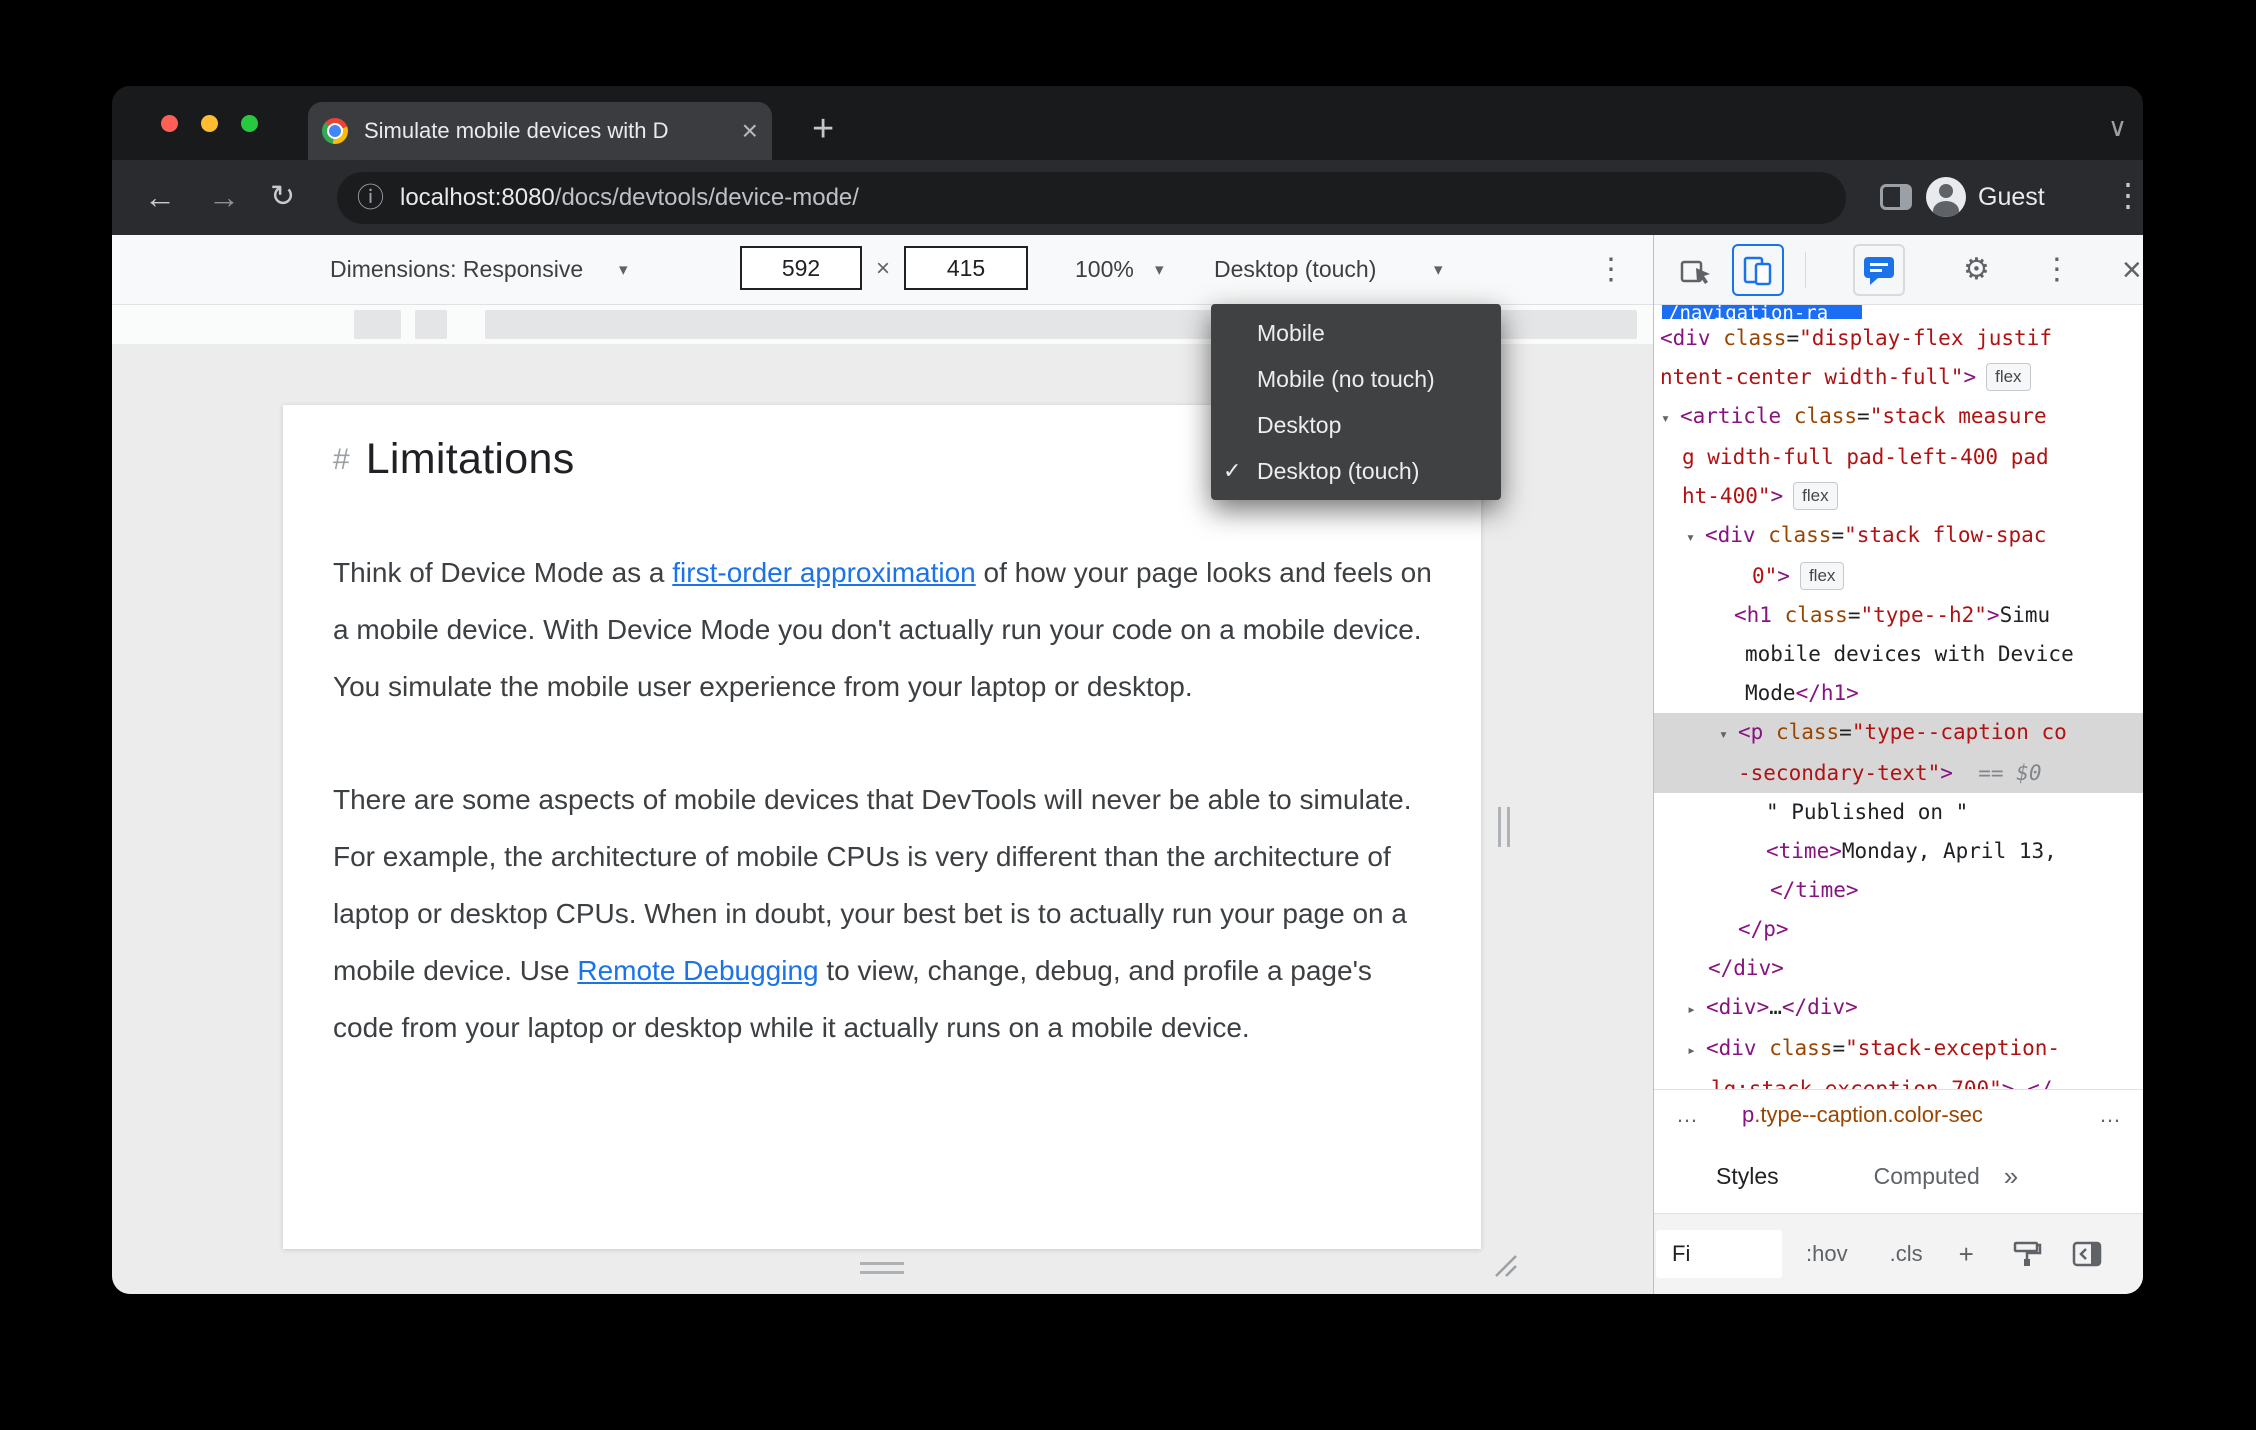  What do you see at coordinates (1611, 269) in the screenshot?
I see `device-toolbar-menu-icon: ⋮` at bounding box center [1611, 269].